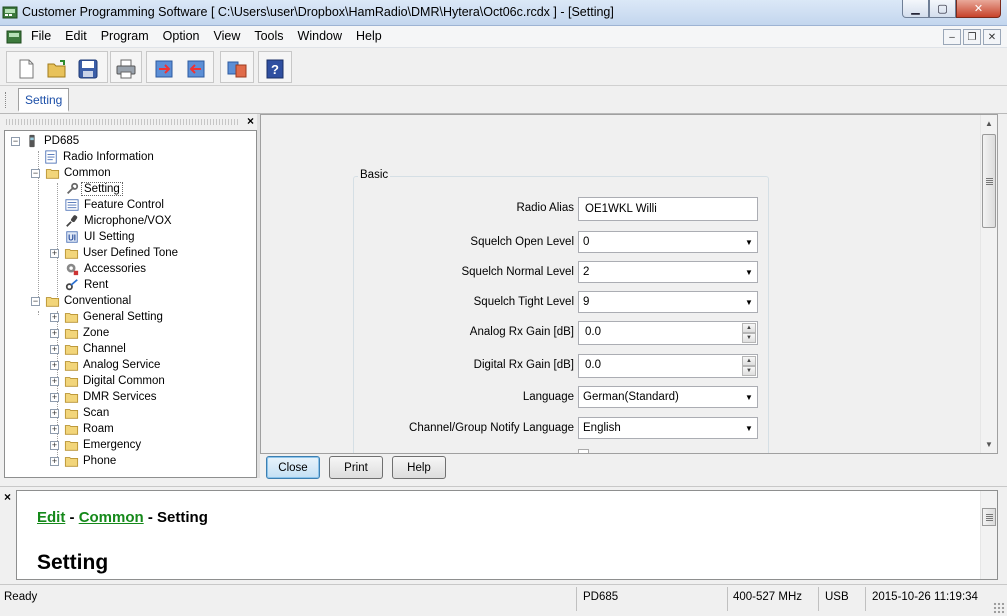 This screenshot has height=616, width=1007. What do you see at coordinates (952, 37) in the screenshot?
I see `mdi-minimize-button: –` at bounding box center [952, 37].